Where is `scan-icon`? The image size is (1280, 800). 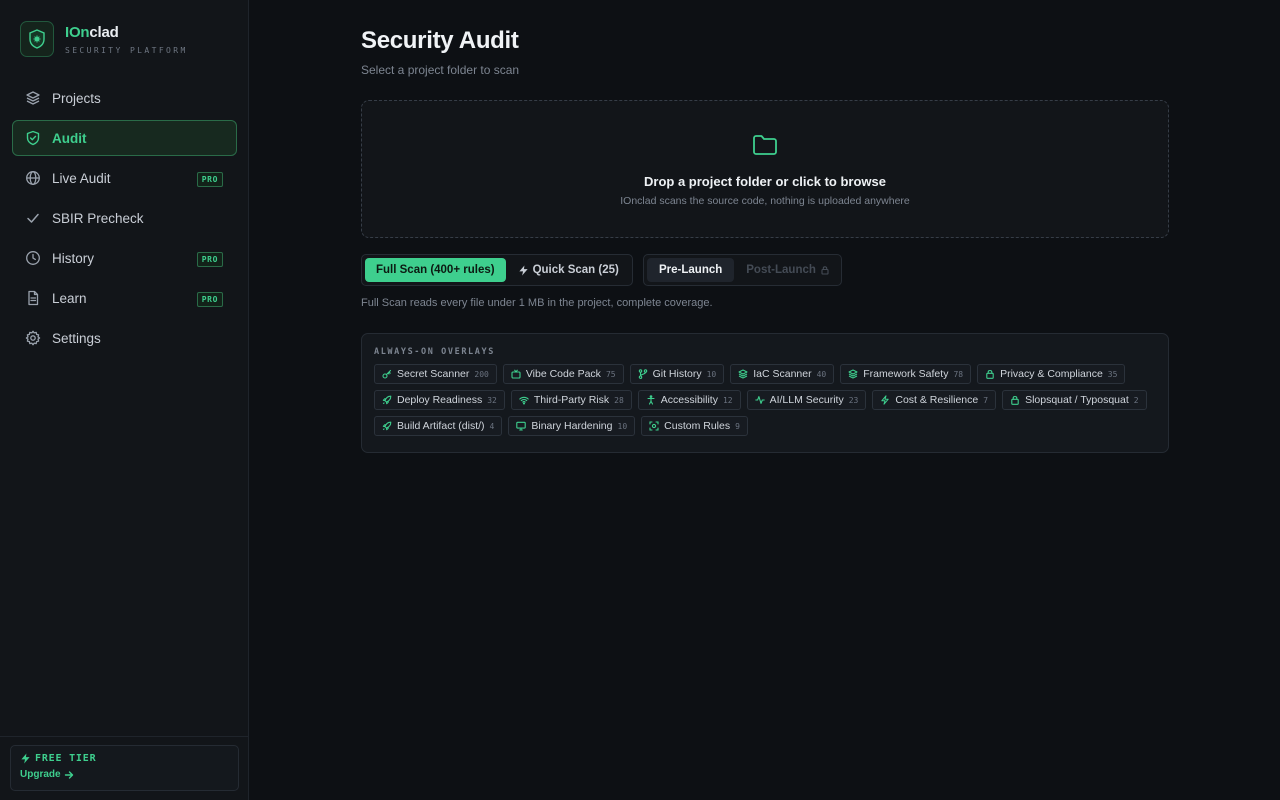
scan-icon is located at coordinates (654, 426).